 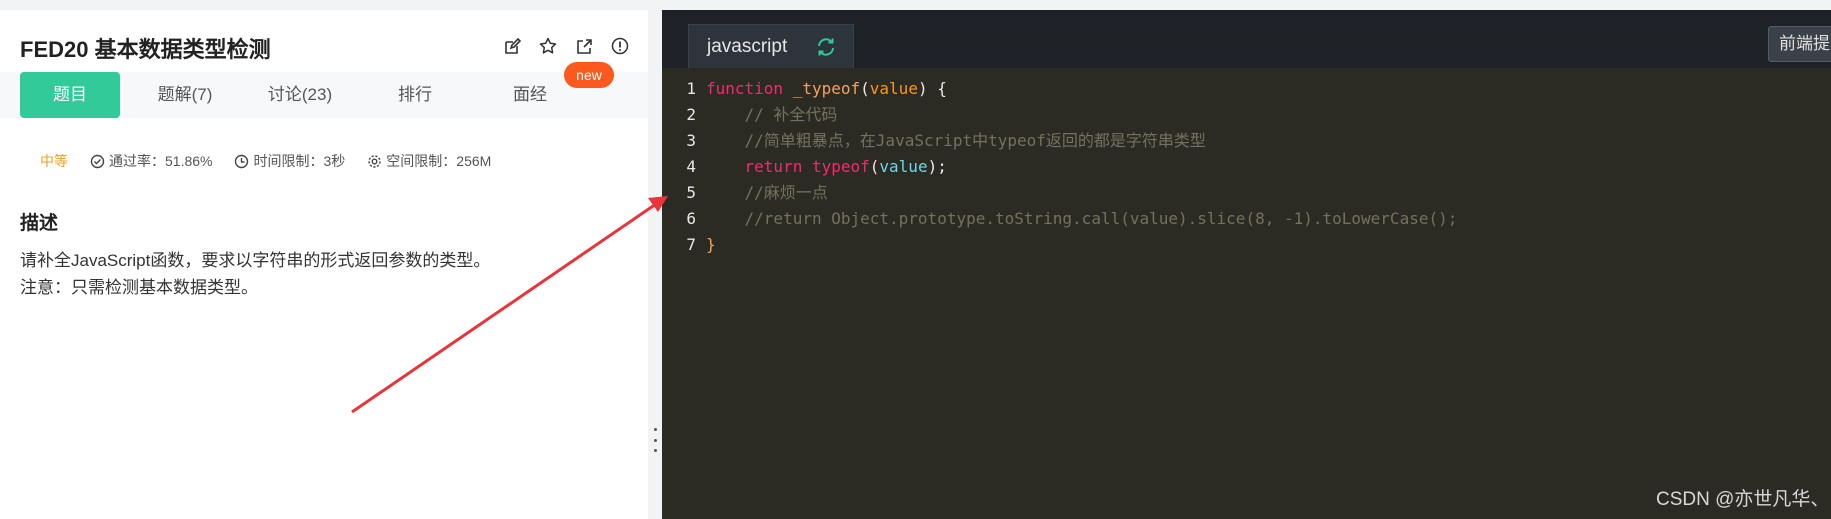 I want to click on line-number: 1, so click(x=691, y=88).